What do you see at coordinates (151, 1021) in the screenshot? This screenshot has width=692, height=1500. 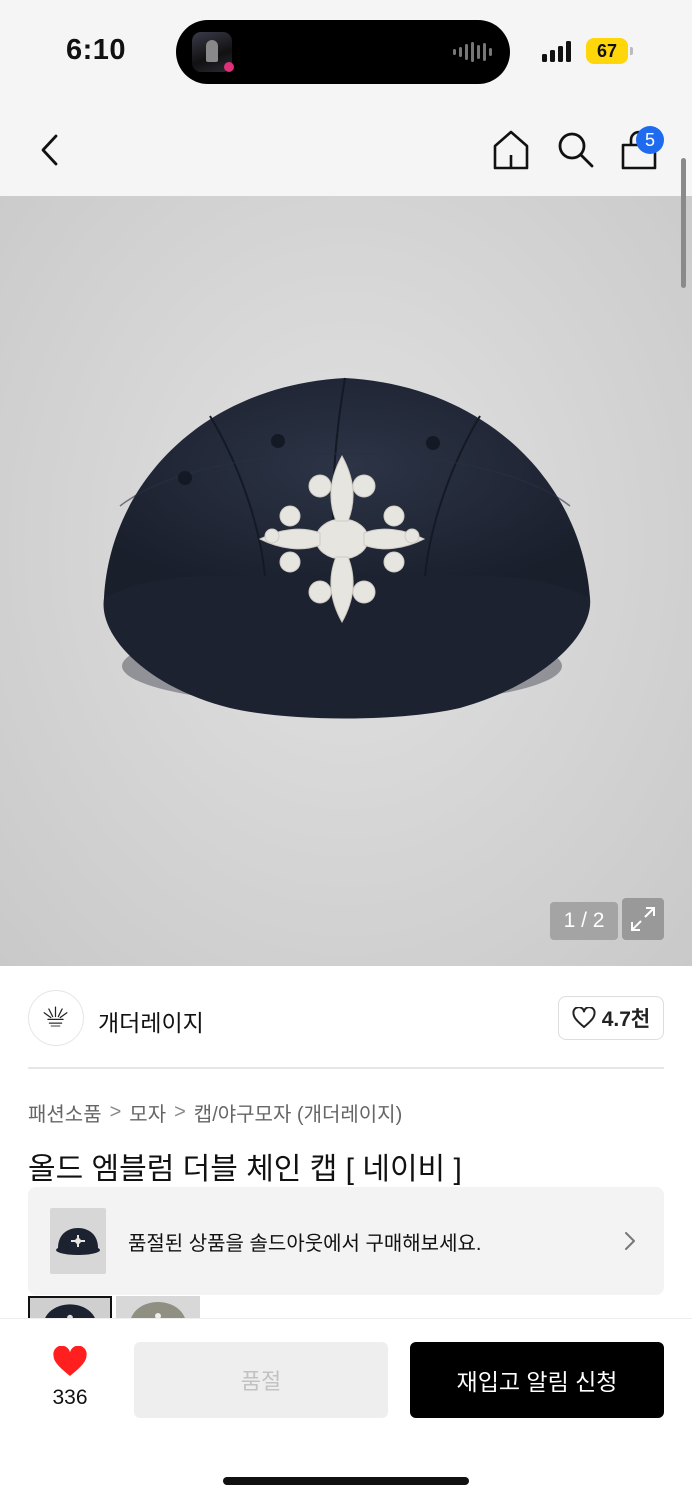 I see `brand-name: 개더레이지` at bounding box center [151, 1021].